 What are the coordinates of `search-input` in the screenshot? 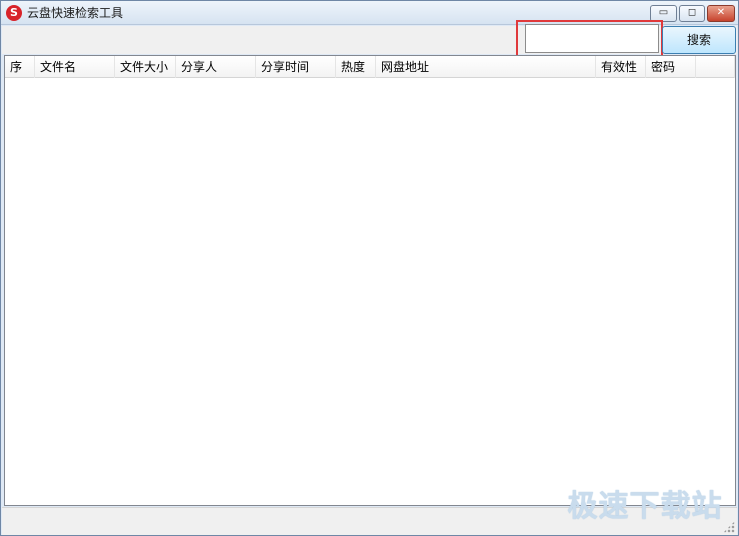 It's located at (592, 38).